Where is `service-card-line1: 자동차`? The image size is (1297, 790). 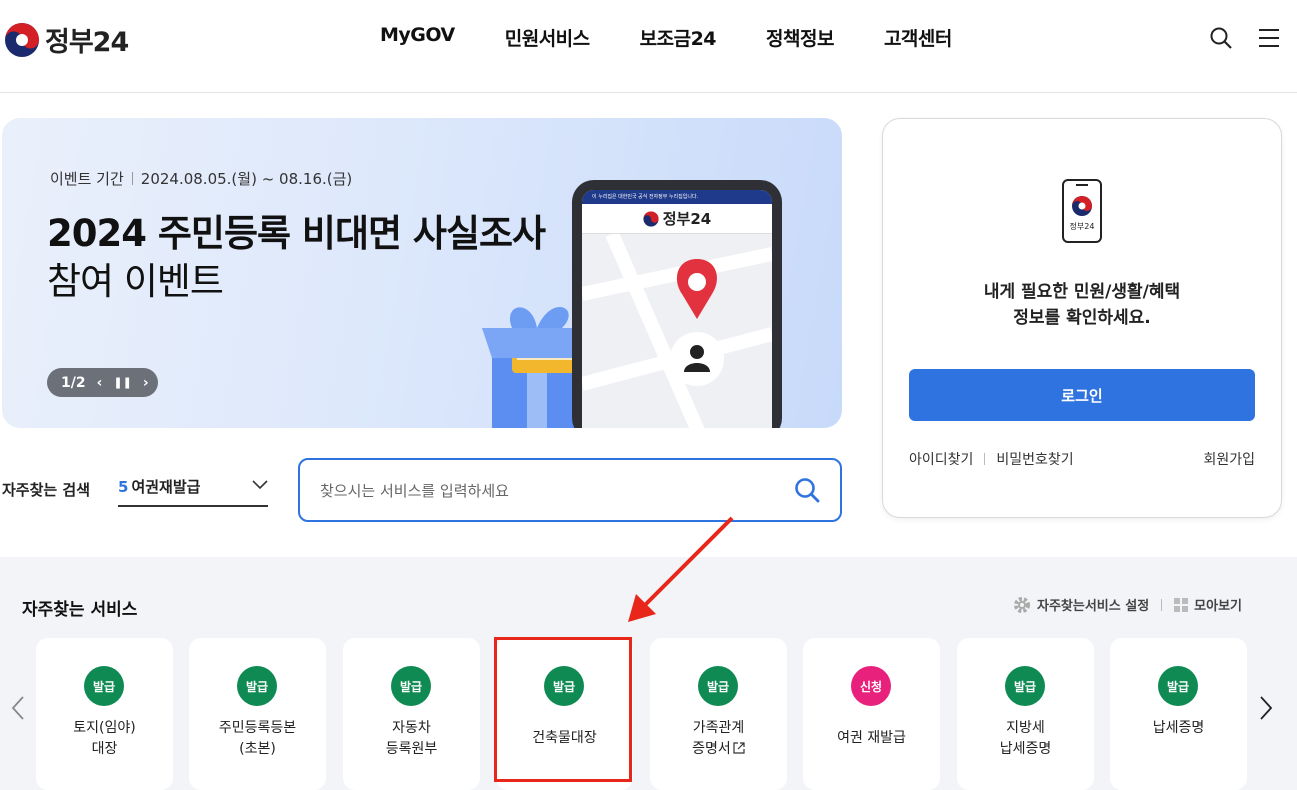 service-card-line1: 자동차 is located at coordinates (411, 728).